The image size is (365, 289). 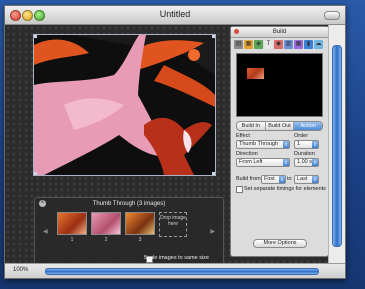 What do you see at coordinates (285, 189) in the screenshot?
I see `separate-timings-label: Set separate timings for elements` at bounding box center [285, 189].